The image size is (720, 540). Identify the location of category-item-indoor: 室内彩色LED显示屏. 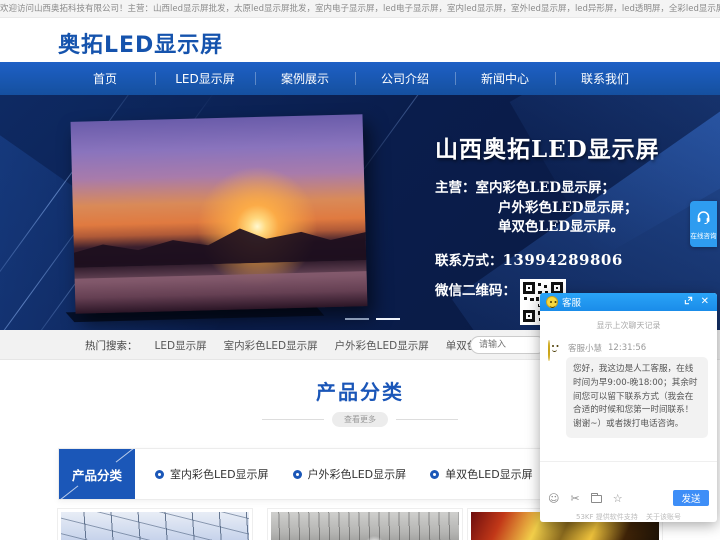
(212, 474).